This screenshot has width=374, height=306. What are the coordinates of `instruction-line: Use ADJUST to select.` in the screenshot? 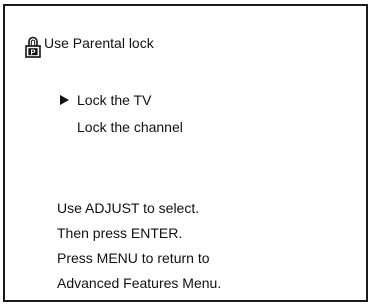 It's located at (128, 208).